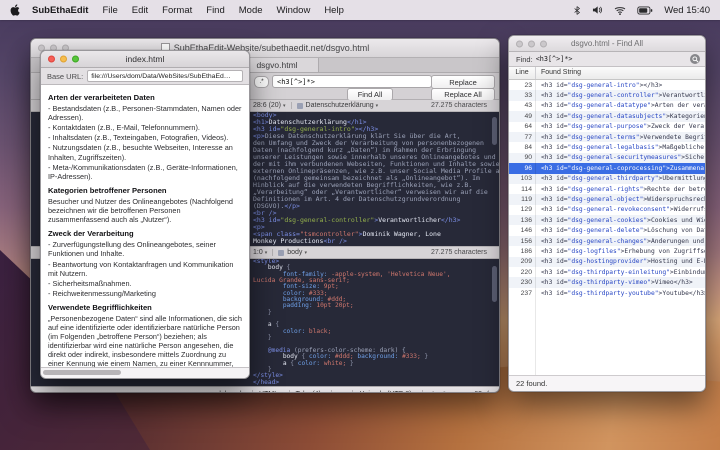 This screenshot has height=450, width=720. What do you see at coordinates (90, 283) in the screenshot?
I see `preview-block: - Sicherheitsmaßnahmen.` at bounding box center [90, 283].